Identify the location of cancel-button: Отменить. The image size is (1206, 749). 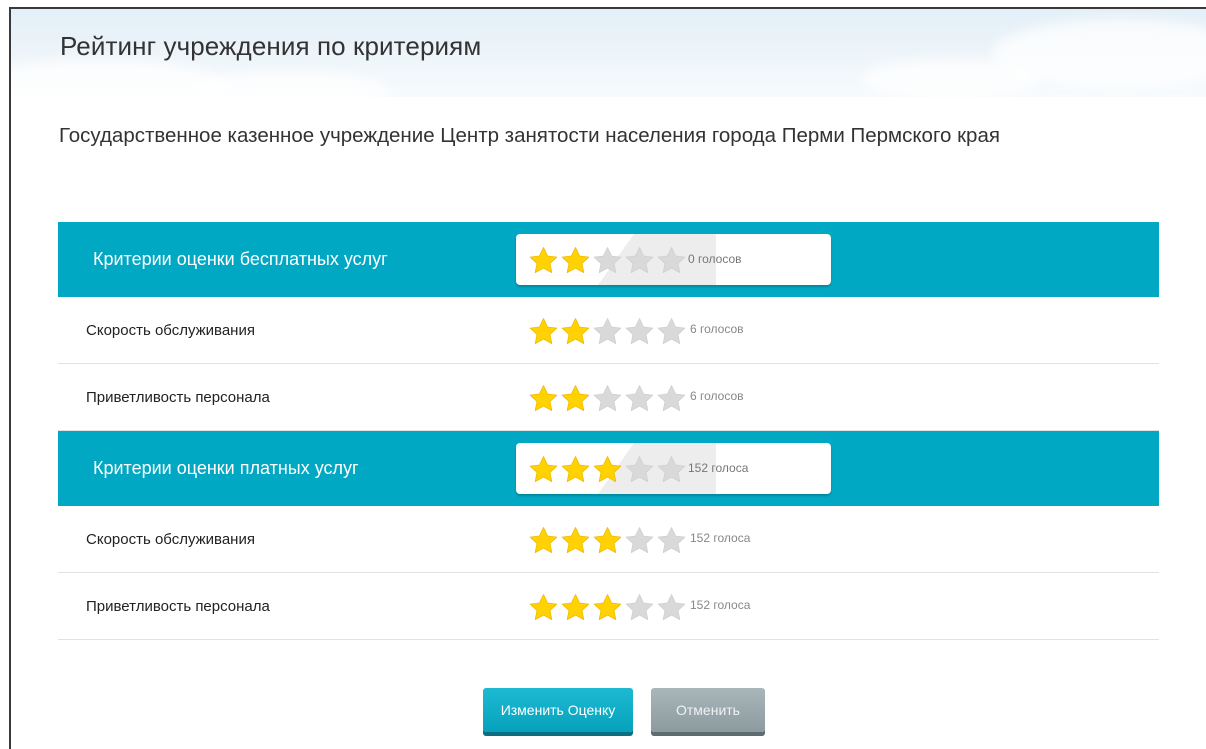
(708, 710).